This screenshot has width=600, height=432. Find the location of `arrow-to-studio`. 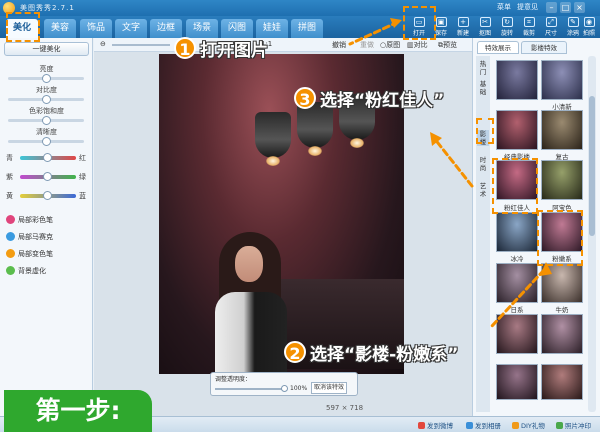

arrow-to-studio is located at coordinates (518, 298).